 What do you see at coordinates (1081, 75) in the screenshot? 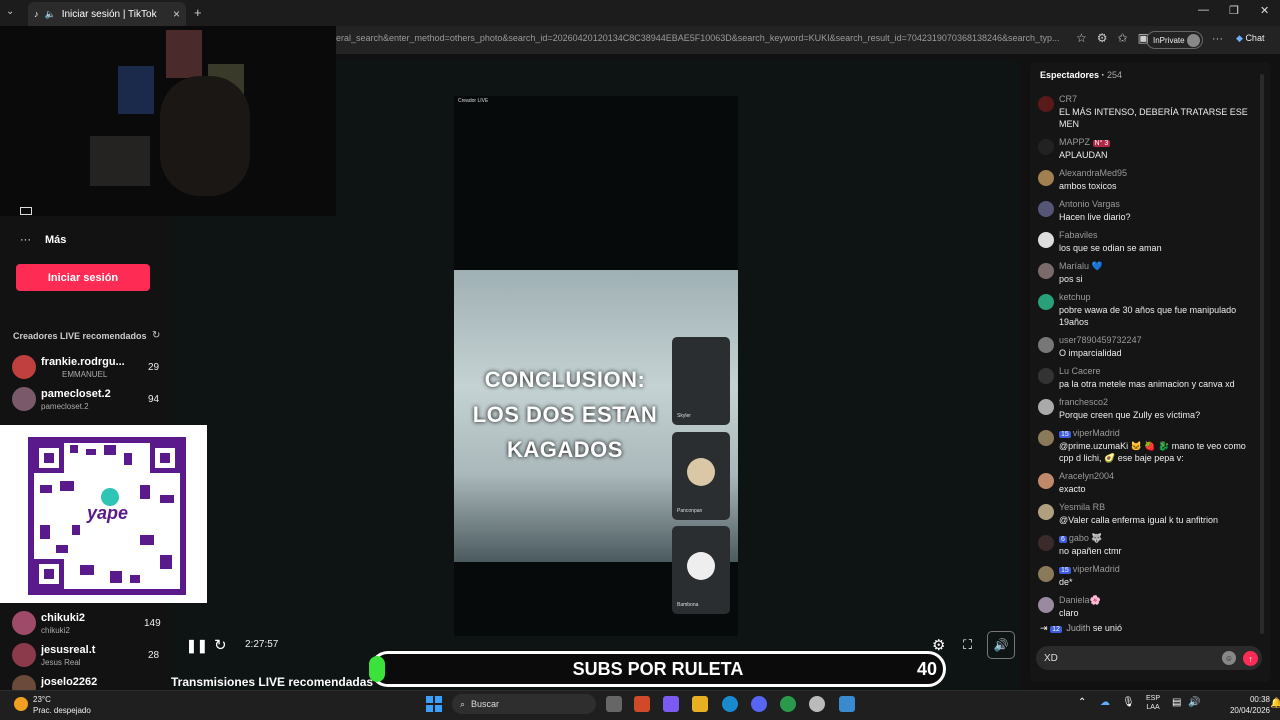
I see `viewers-header: Espectadores · 254` at bounding box center [1081, 75].